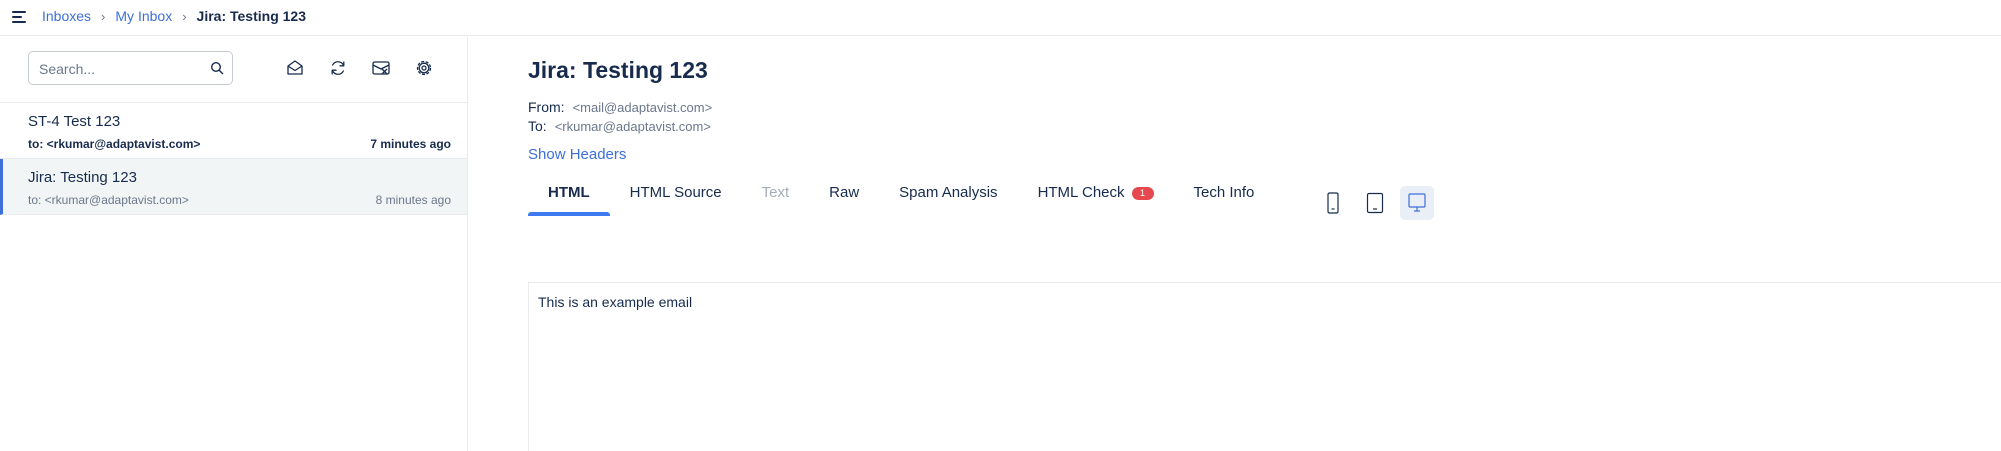  What do you see at coordinates (618, 70) in the screenshot?
I see `message-title: Jira: Testing 123` at bounding box center [618, 70].